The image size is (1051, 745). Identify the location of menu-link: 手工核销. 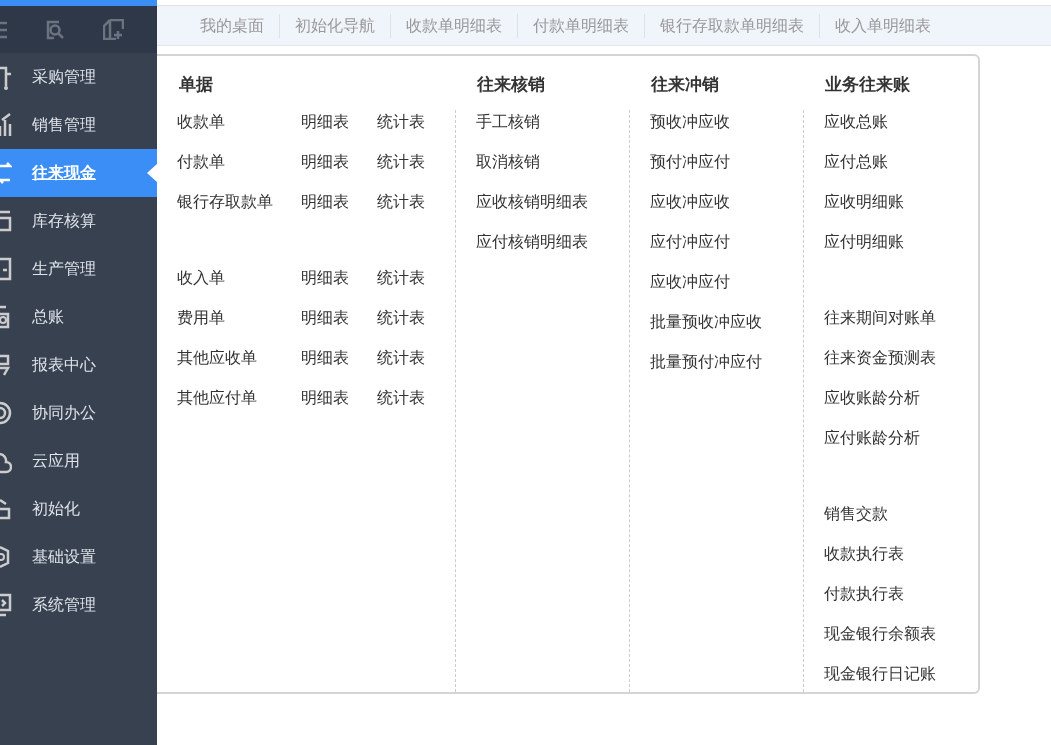
(552, 122).